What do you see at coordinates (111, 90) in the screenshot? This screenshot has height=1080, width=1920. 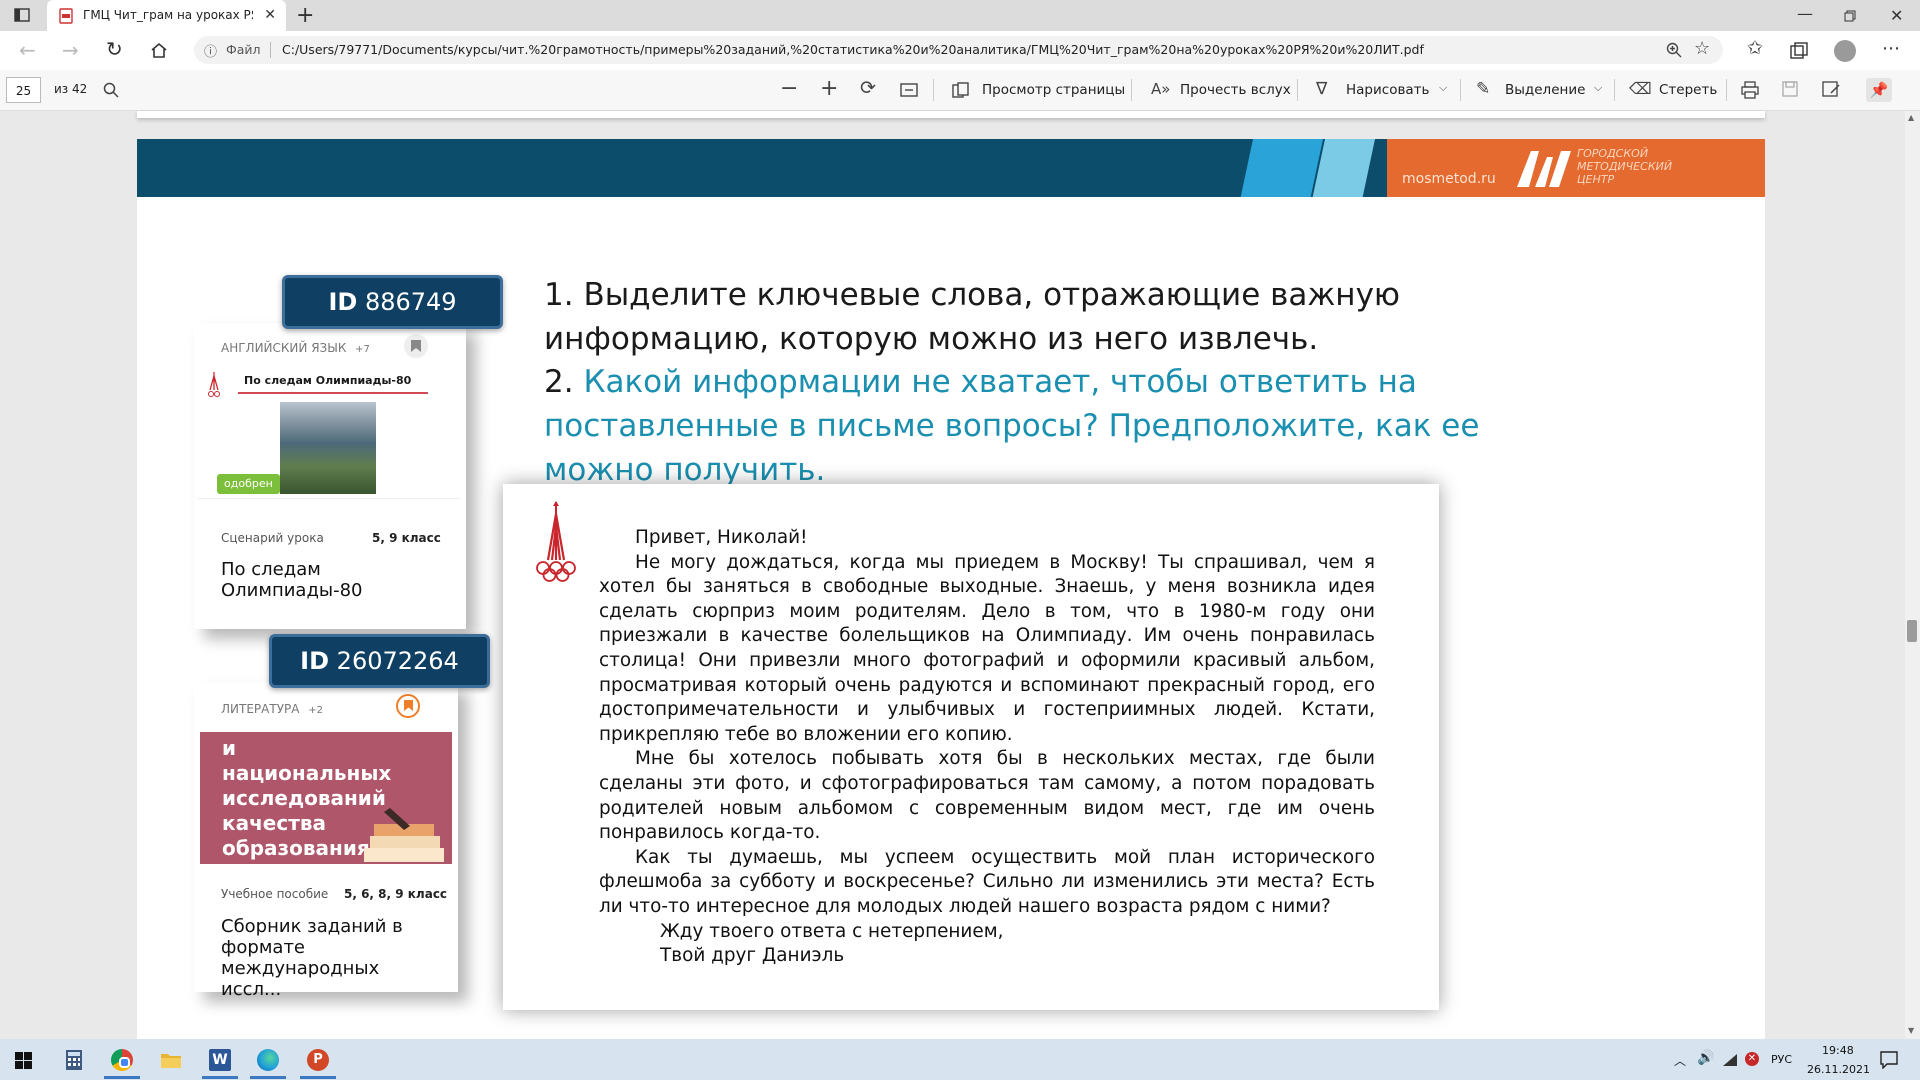 I see `search-icon` at bounding box center [111, 90].